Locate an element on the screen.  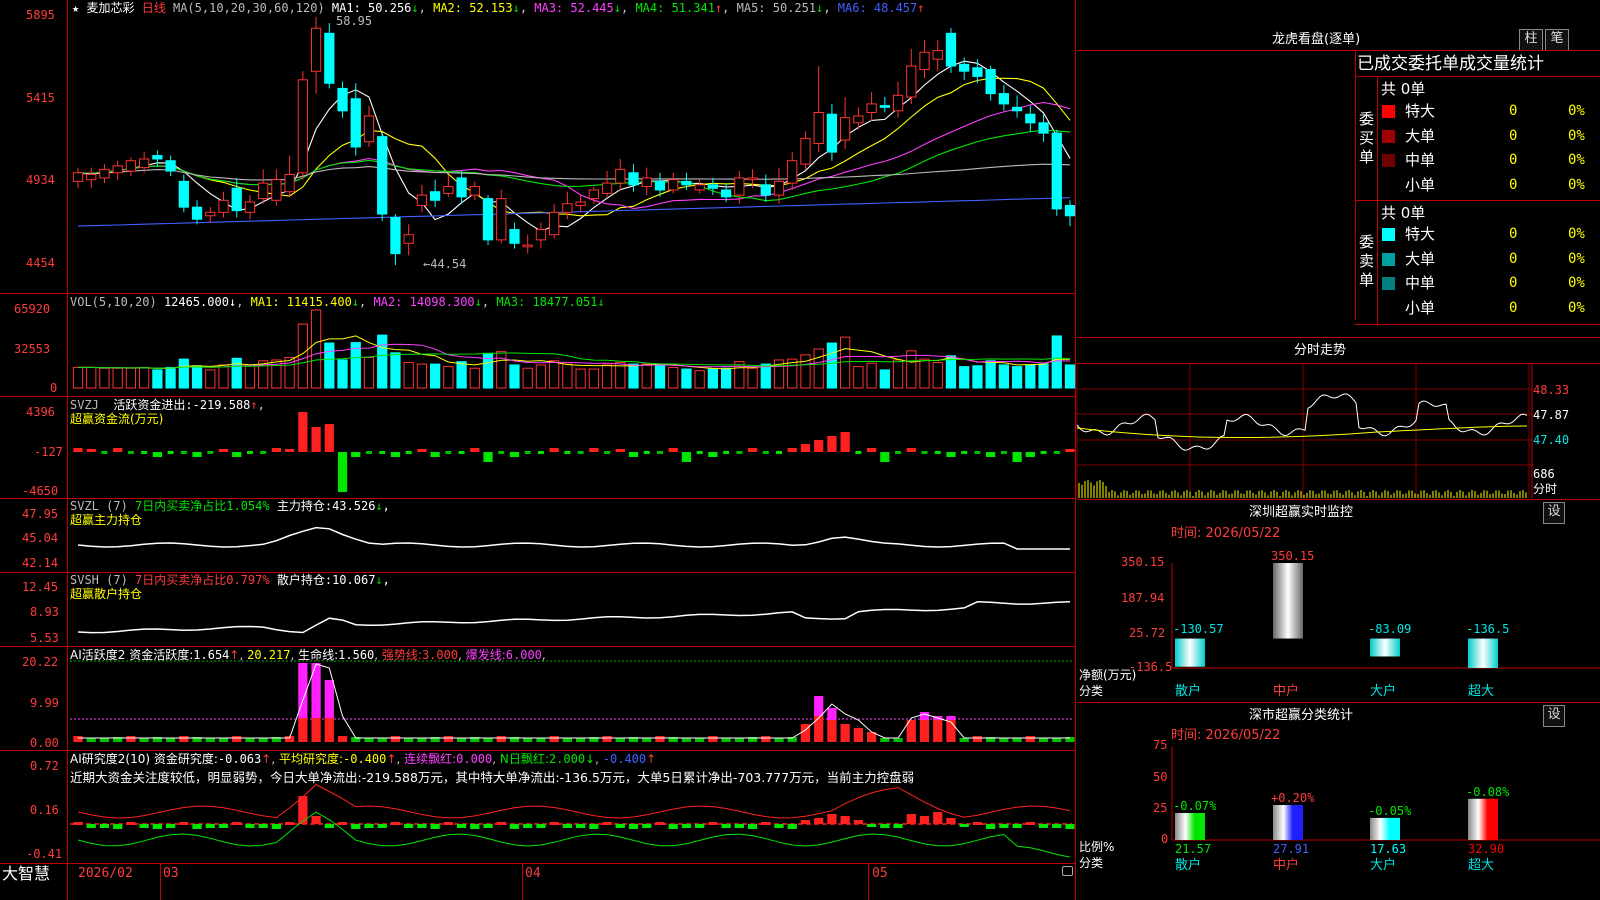
class-bar is located at coordinates (1288, 822).